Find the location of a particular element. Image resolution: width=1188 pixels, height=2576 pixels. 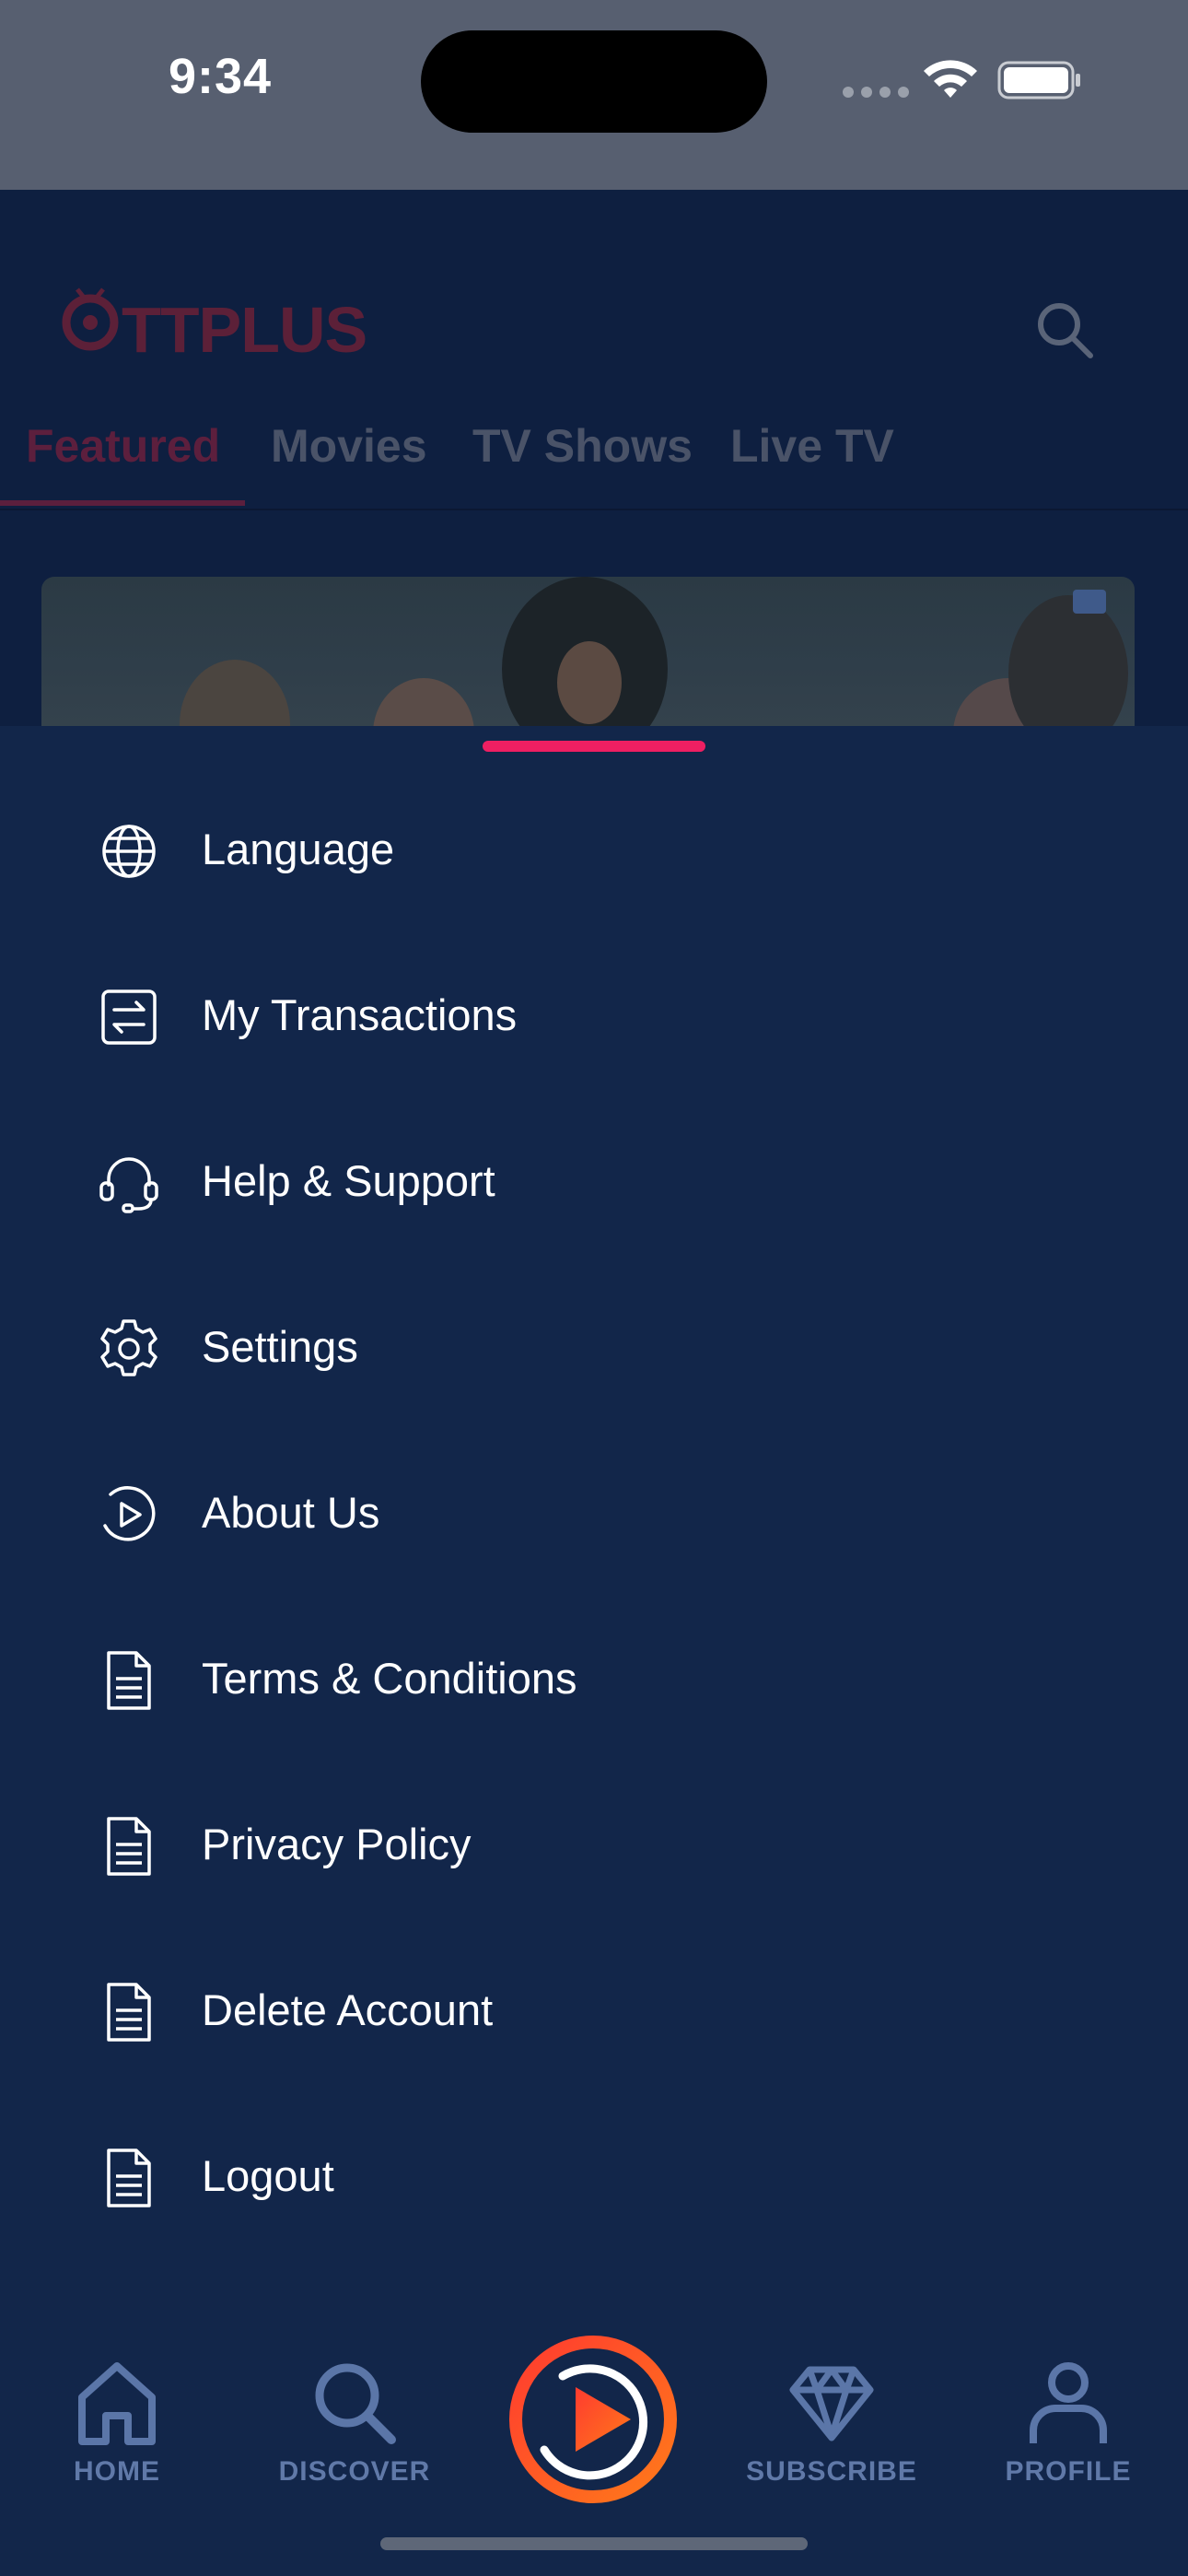

globe-icon is located at coordinates (129, 851).